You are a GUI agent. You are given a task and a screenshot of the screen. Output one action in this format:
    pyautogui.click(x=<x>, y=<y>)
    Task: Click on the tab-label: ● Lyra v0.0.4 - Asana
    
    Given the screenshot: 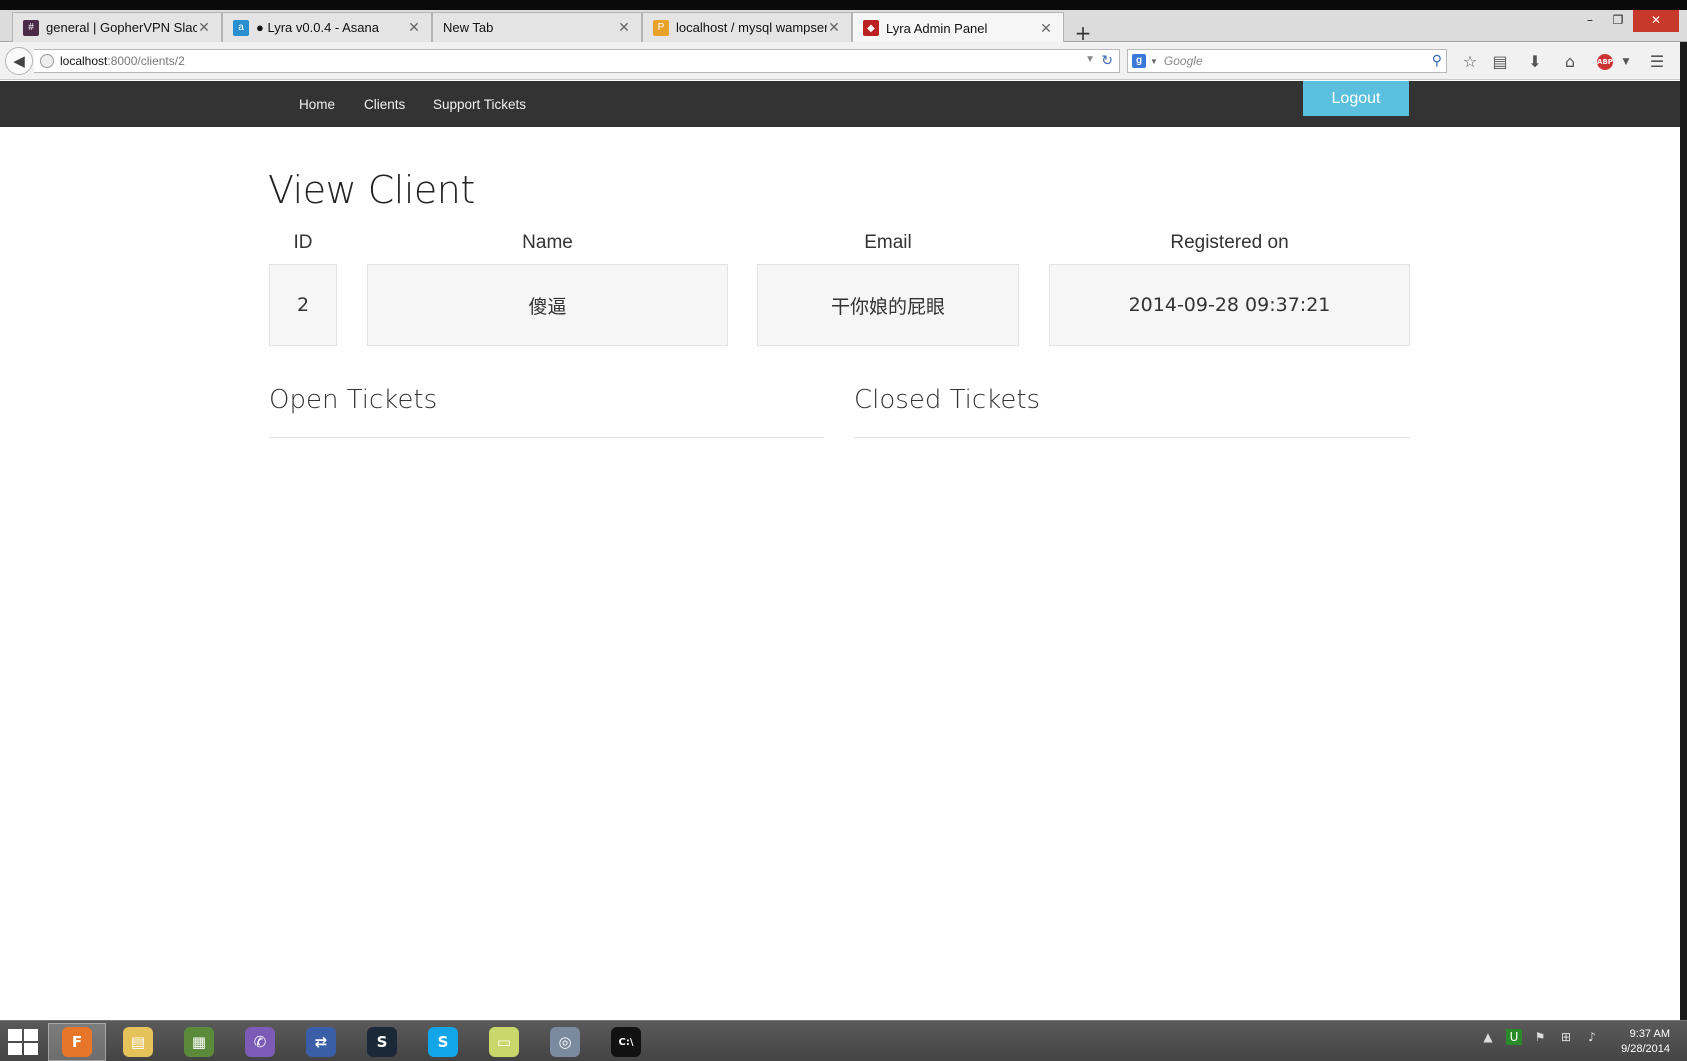 What is the action you would take?
    pyautogui.click(x=317, y=27)
    